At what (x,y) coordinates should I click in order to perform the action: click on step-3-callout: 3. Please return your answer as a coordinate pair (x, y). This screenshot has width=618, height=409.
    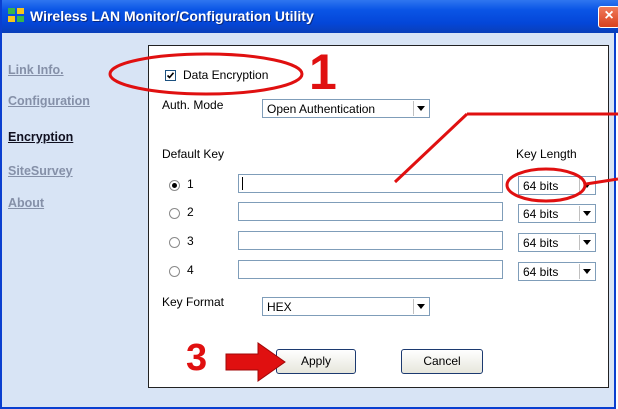
    Looking at the image, I should click on (197, 358).